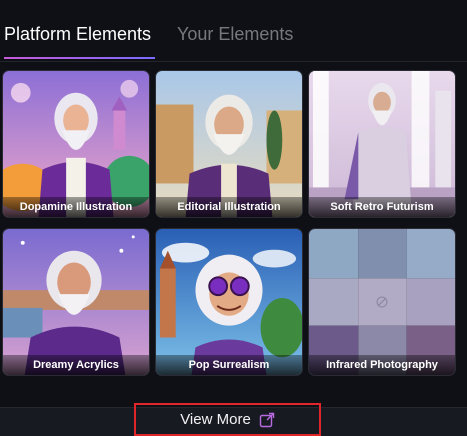 The width and height of the screenshot is (467, 436). Describe the element at coordinates (76, 207) in the screenshot. I see `card-label: Dopamine Illustration` at that location.